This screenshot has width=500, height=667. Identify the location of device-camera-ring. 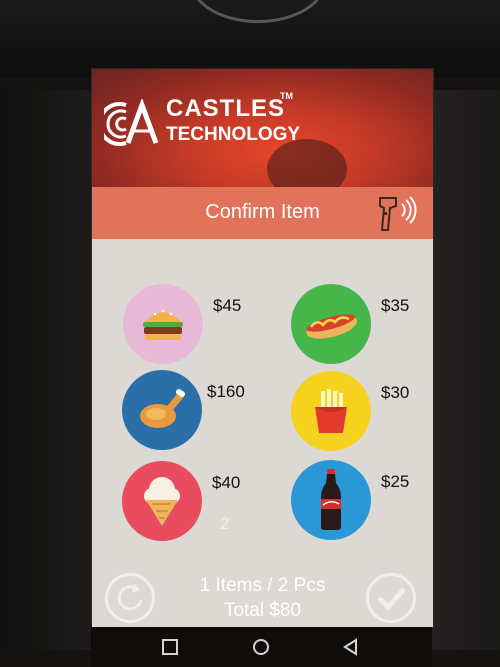
(258, 11).